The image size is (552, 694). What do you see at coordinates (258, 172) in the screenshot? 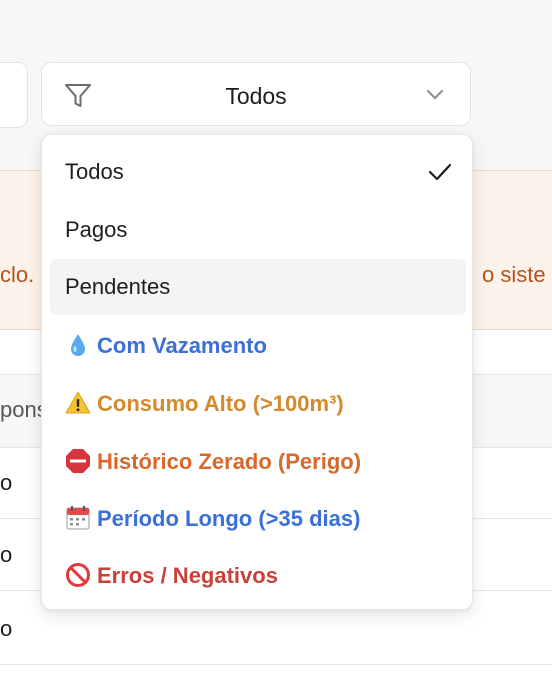
I see `option-todos: Todos` at bounding box center [258, 172].